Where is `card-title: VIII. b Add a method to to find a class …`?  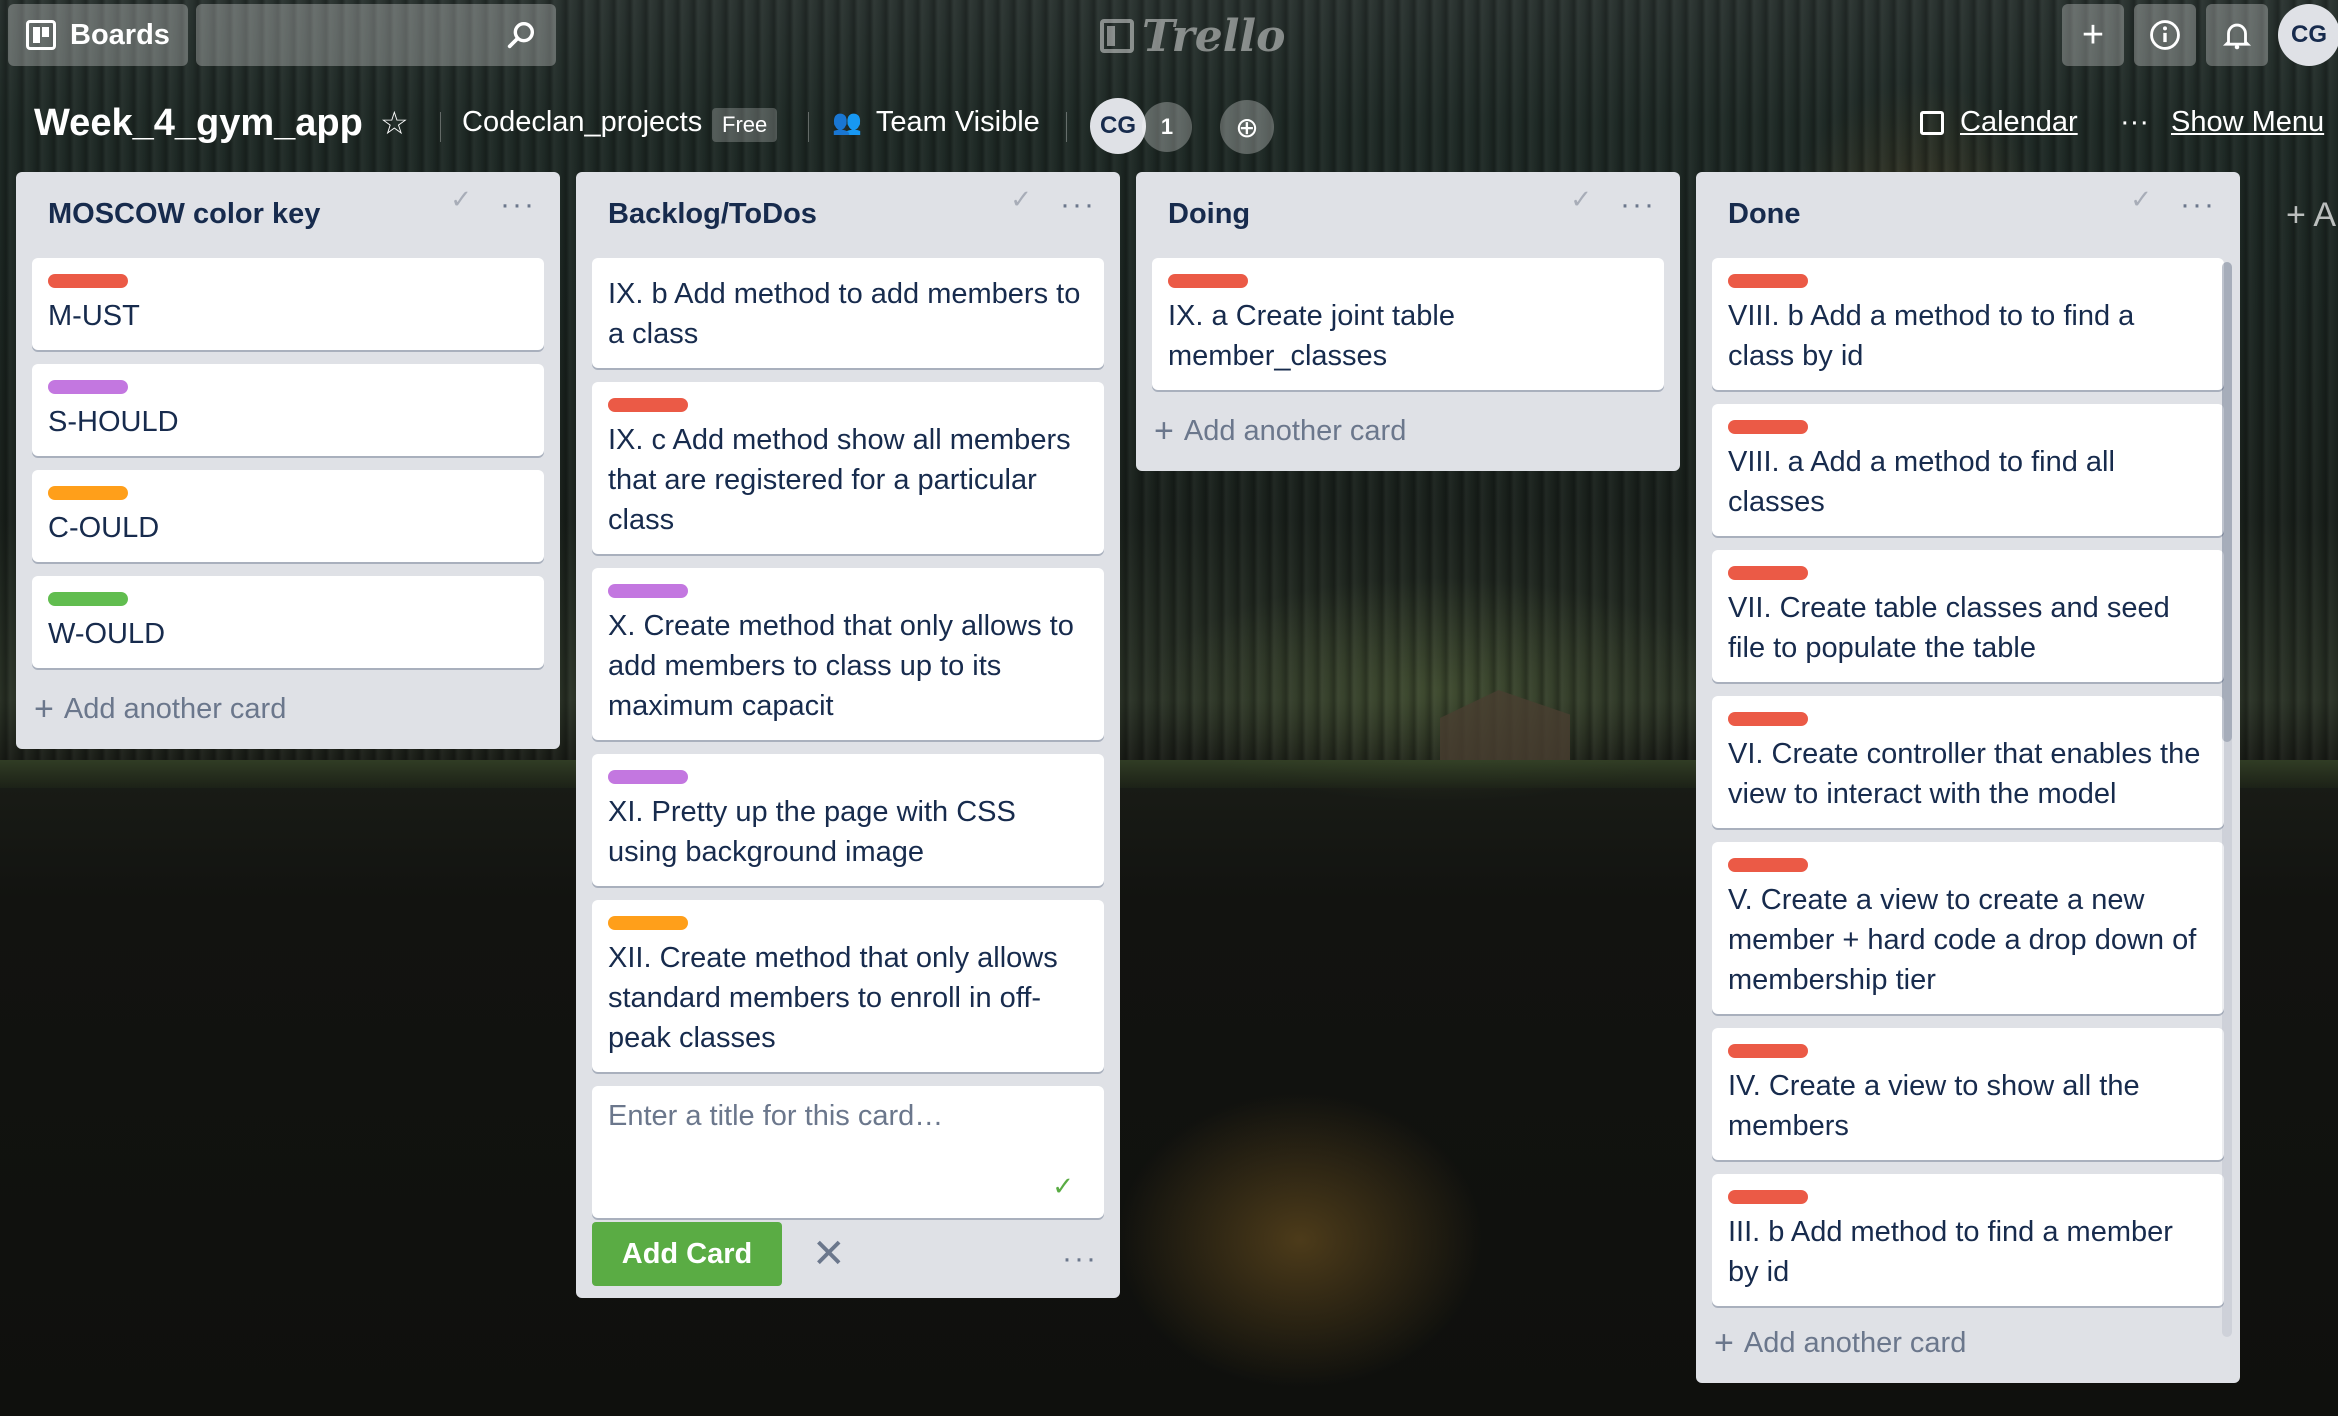
card-title: VIII. b Add a method to to find a class … is located at coordinates (1931, 336).